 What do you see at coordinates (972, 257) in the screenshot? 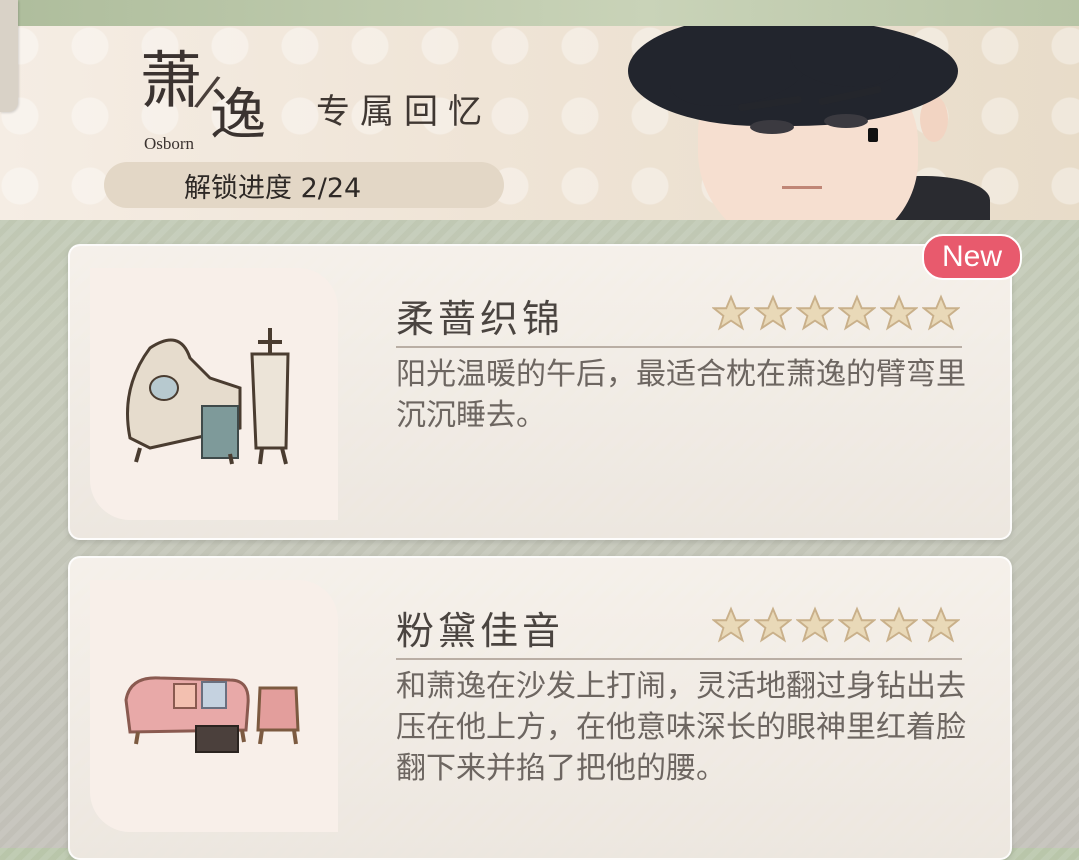
I see `new-badge: New` at bounding box center [972, 257].